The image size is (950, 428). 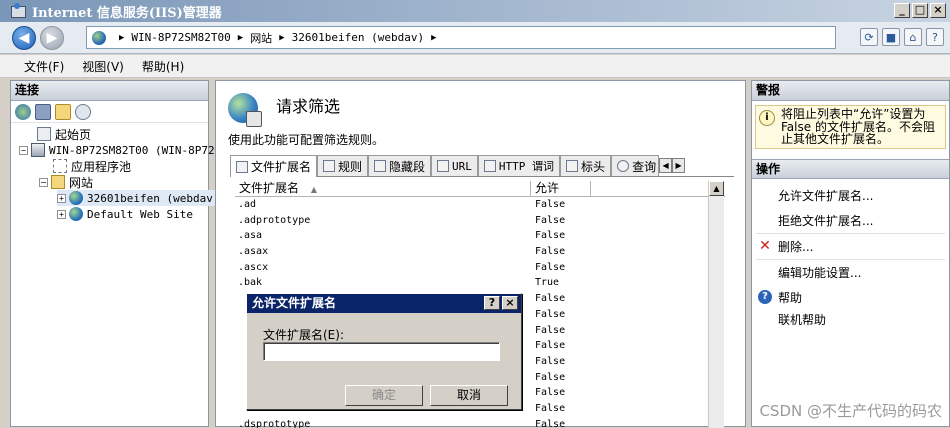 What do you see at coordinates (480, 268) in the screenshot?
I see `table-row: .ascx False` at bounding box center [480, 268].